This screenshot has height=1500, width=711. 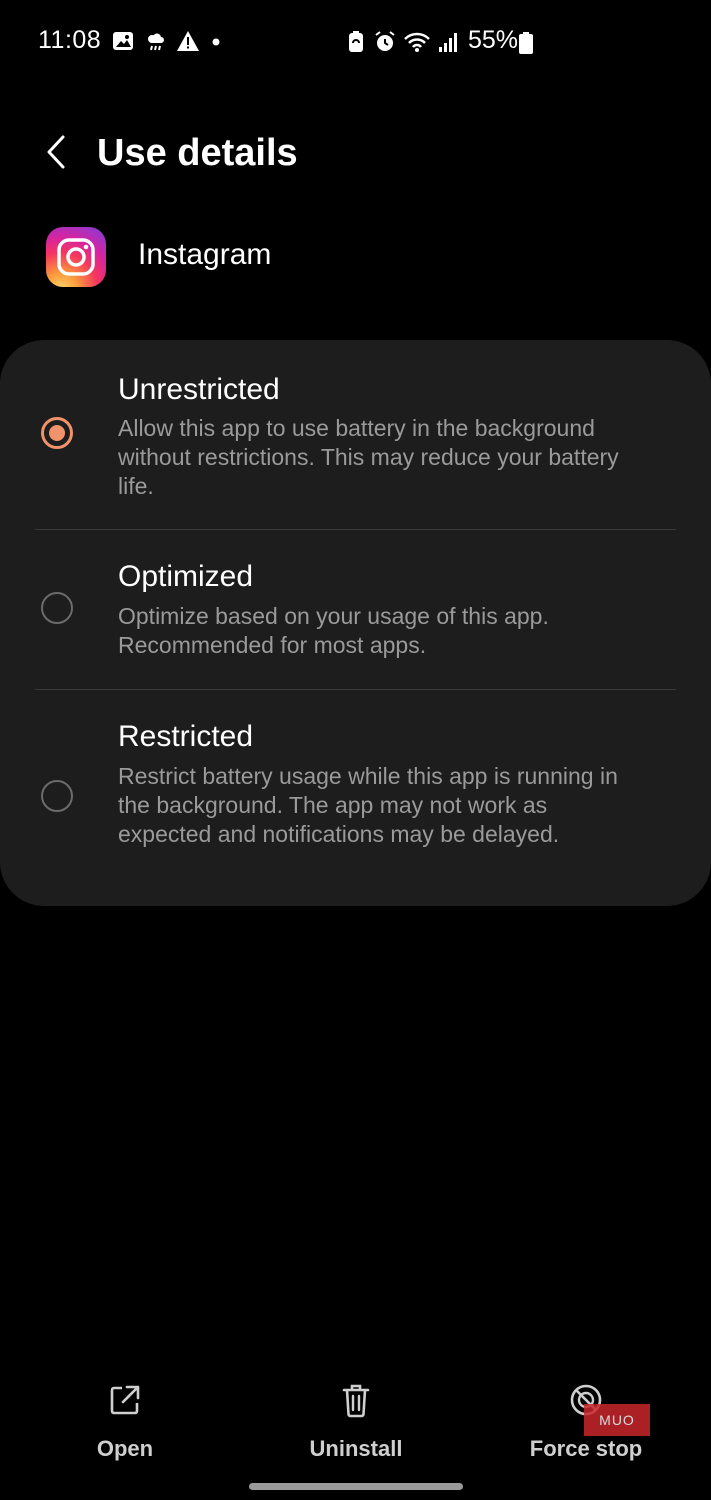 I want to click on radio-optimized, so click(x=57, y=608).